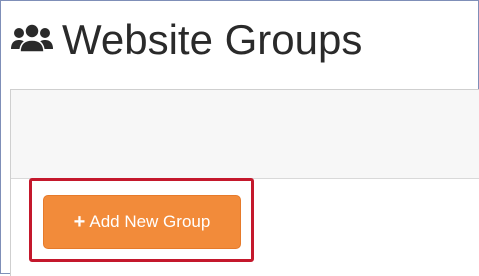 The width and height of the screenshot is (479, 276). I want to click on plus-icon: +, so click(79, 222).